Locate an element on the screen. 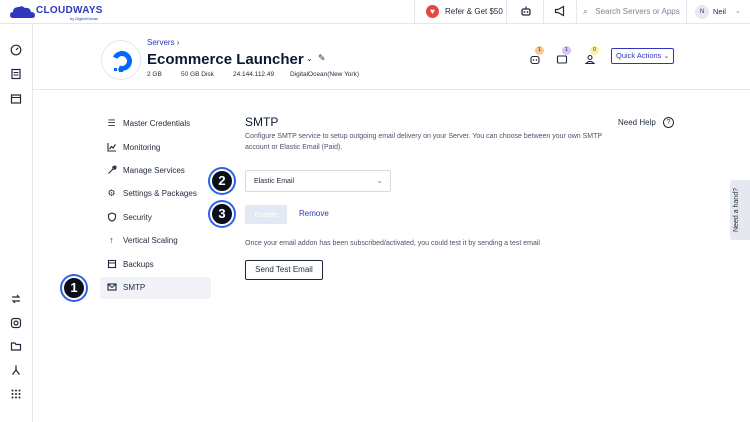 The height and width of the screenshot is (422, 750). speedometer-icon is located at coordinates (16, 50).